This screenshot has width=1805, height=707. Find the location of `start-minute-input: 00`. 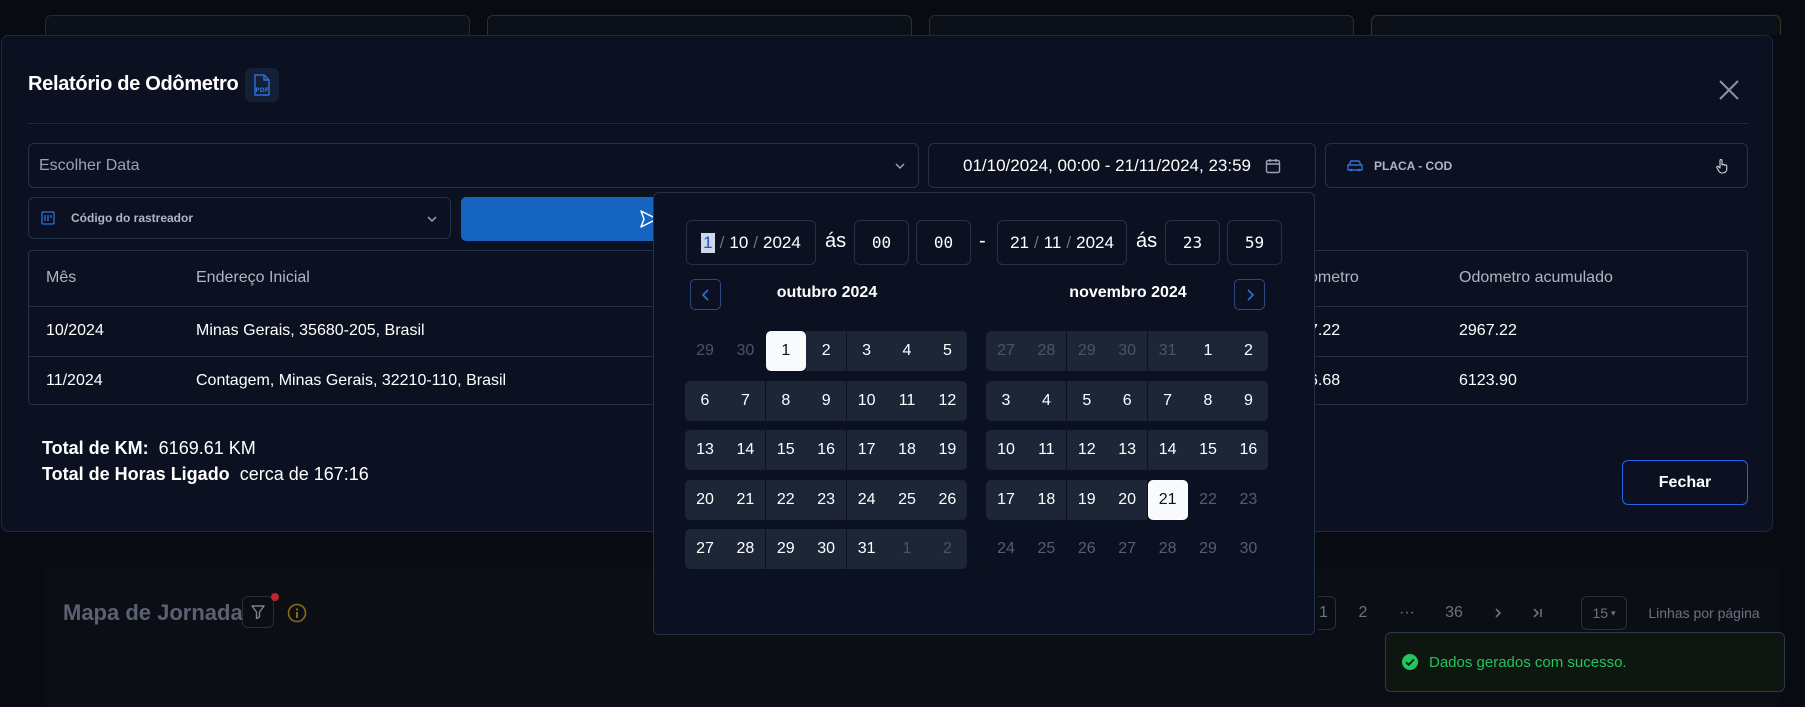

start-minute-input: 00 is located at coordinates (943, 242).